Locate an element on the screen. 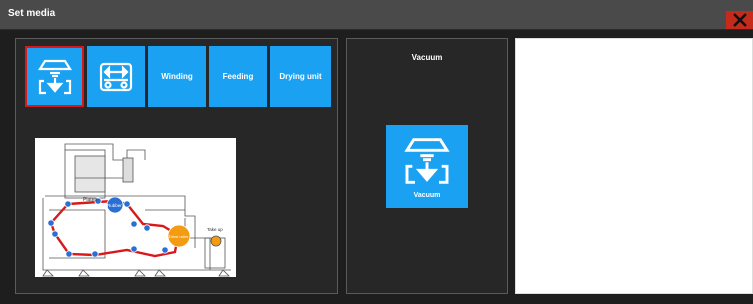  media-path-diagram: Platen Rubber Drive roller Take up is located at coordinates (135, 207).